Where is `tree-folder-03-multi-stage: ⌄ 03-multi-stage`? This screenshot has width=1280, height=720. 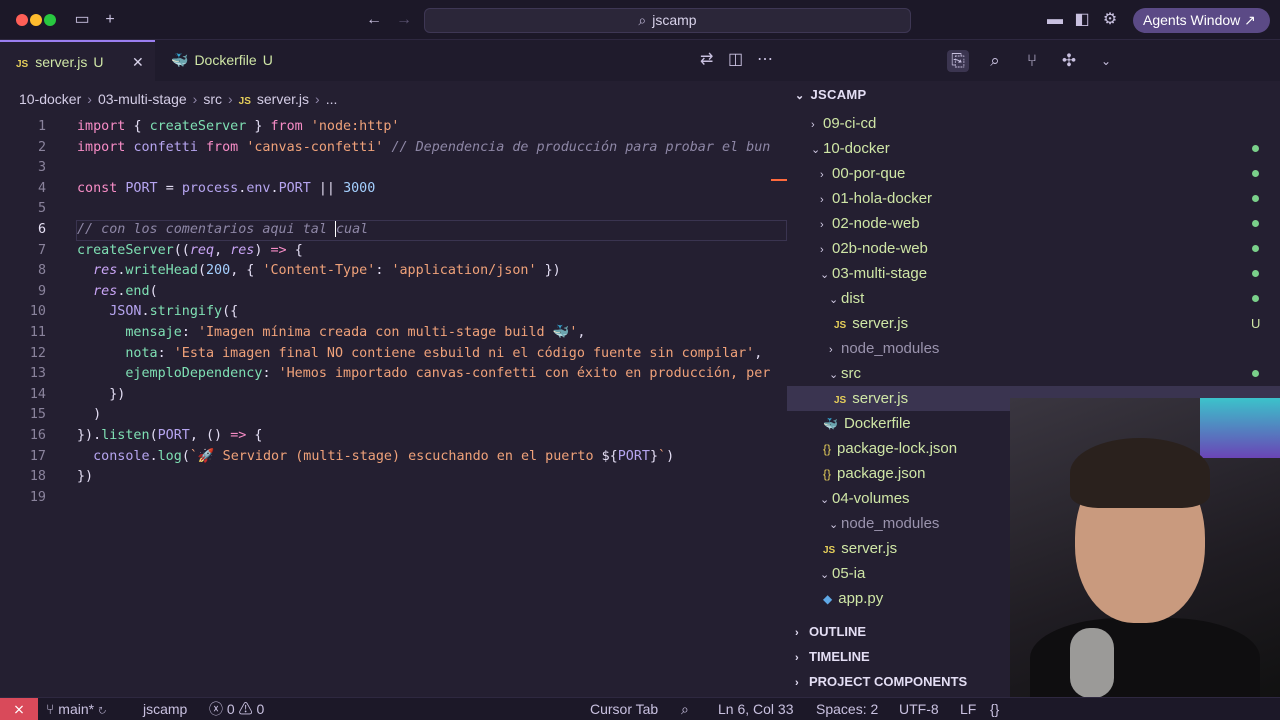 tree-folder-03-multi-stage: ⌄ 03-multi-stage is located at coordinates (1033, 273).